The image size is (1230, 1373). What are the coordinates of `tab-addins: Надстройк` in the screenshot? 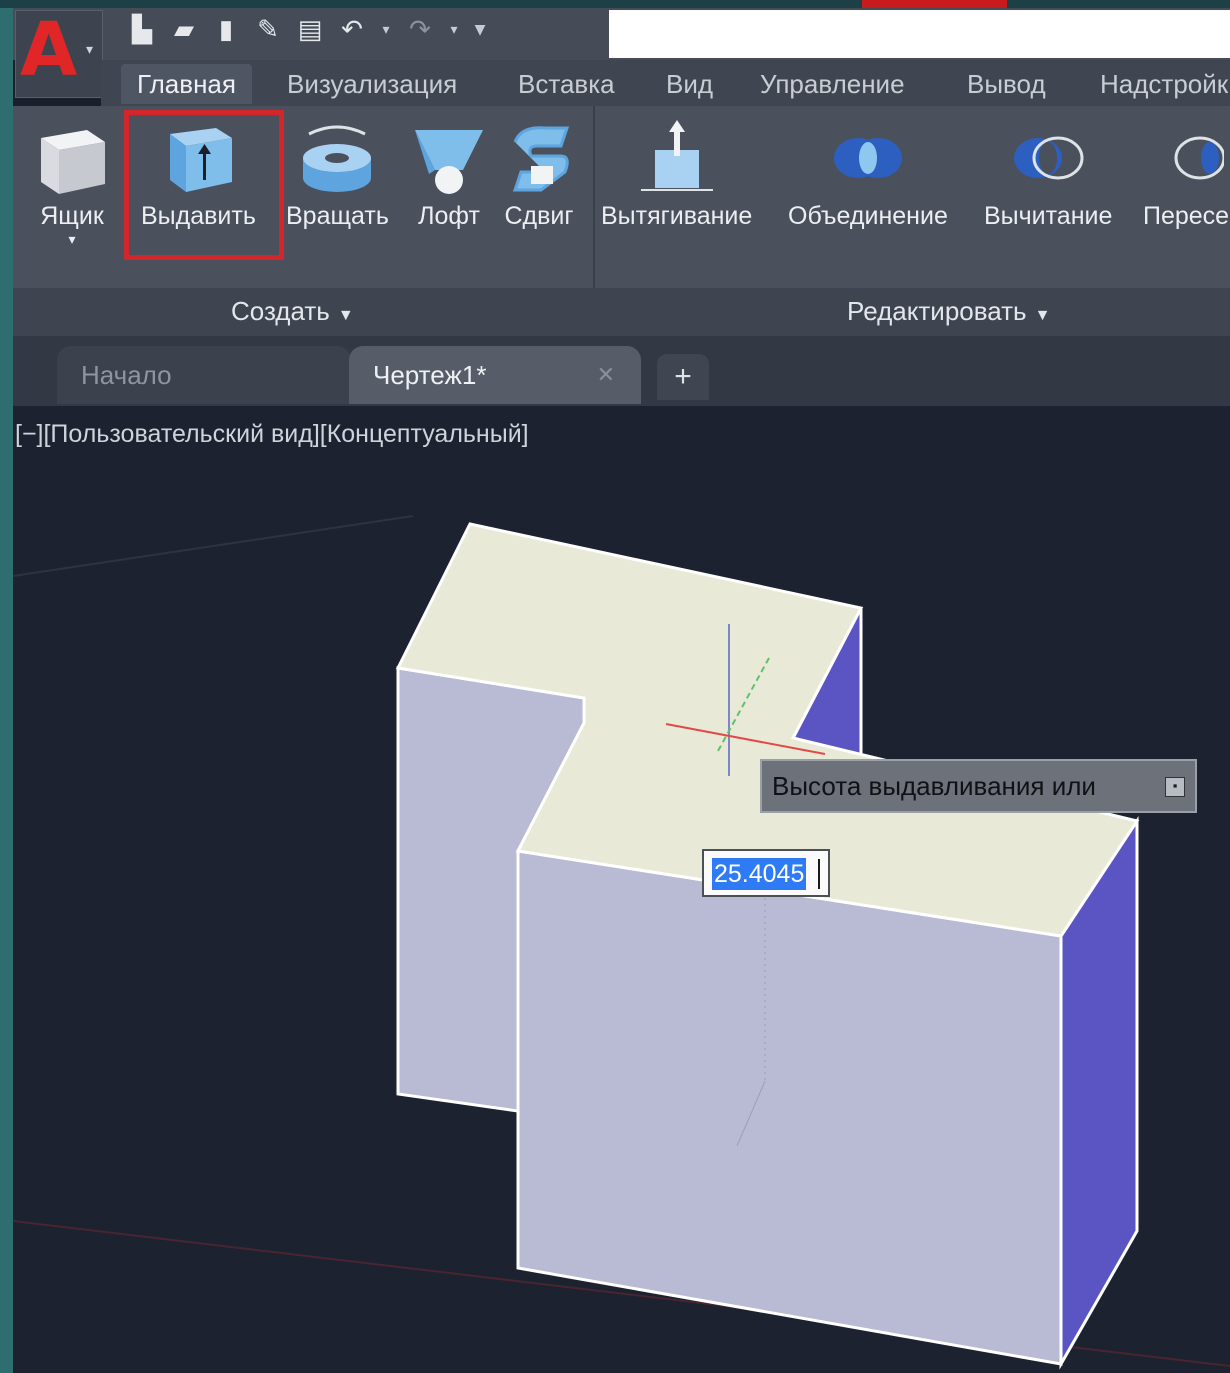 It's located at (1164, 84).